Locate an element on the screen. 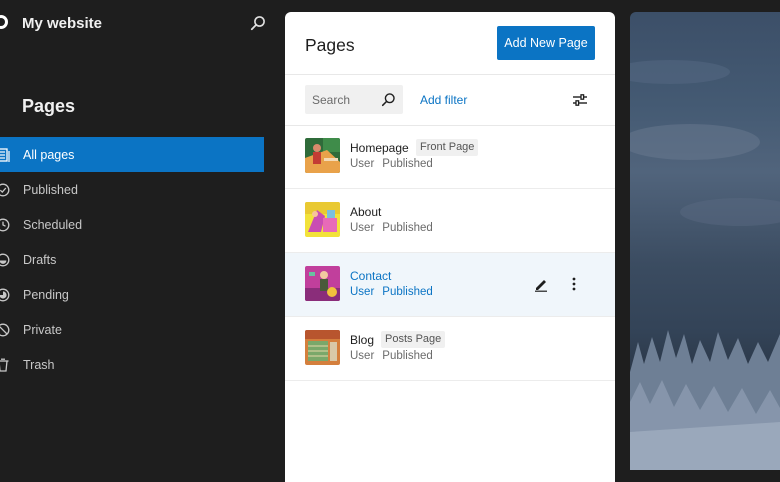 Image resolution: width=780 pixels, height=482 pixels. page-title-link: Homepage is located at coordinates (379, 148).